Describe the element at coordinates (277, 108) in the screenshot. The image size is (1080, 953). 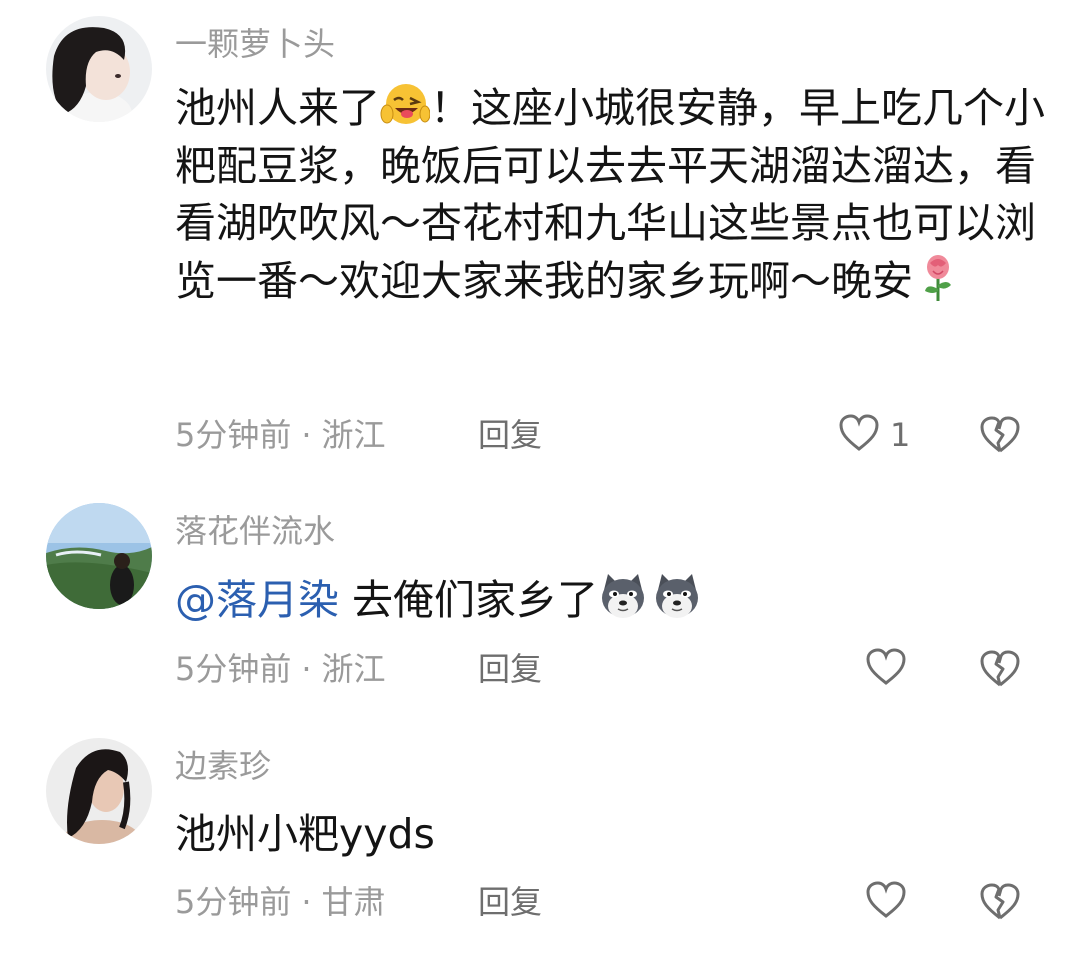
I see `comment-text-part: 池州人来了` at that location.